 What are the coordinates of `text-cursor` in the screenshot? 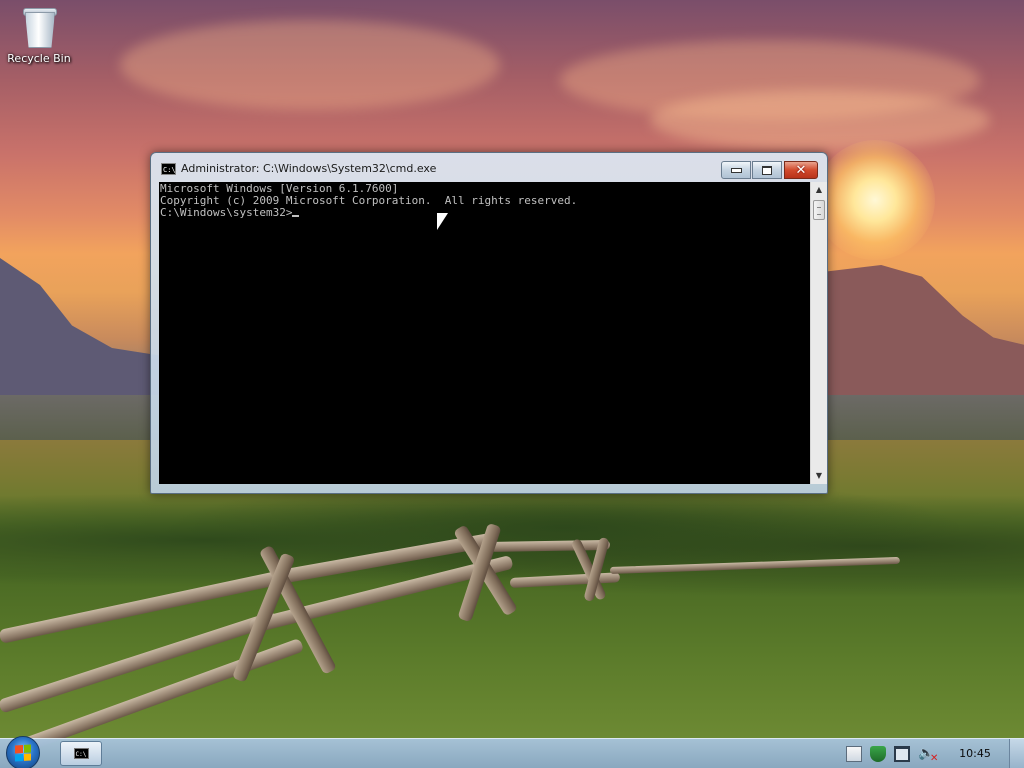 It's located at (296, 216).